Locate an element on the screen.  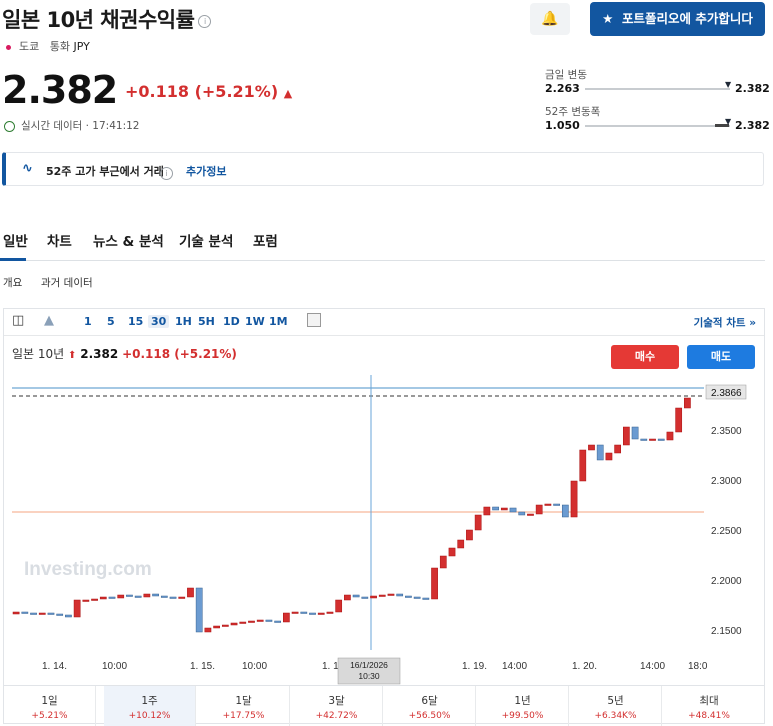
instrument-name: 일본 10년 채권수익률 is located at coordinates (98, 20).